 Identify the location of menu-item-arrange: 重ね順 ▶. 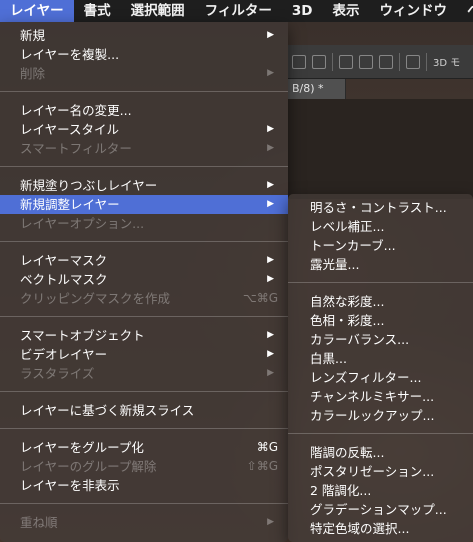
(144, 522).